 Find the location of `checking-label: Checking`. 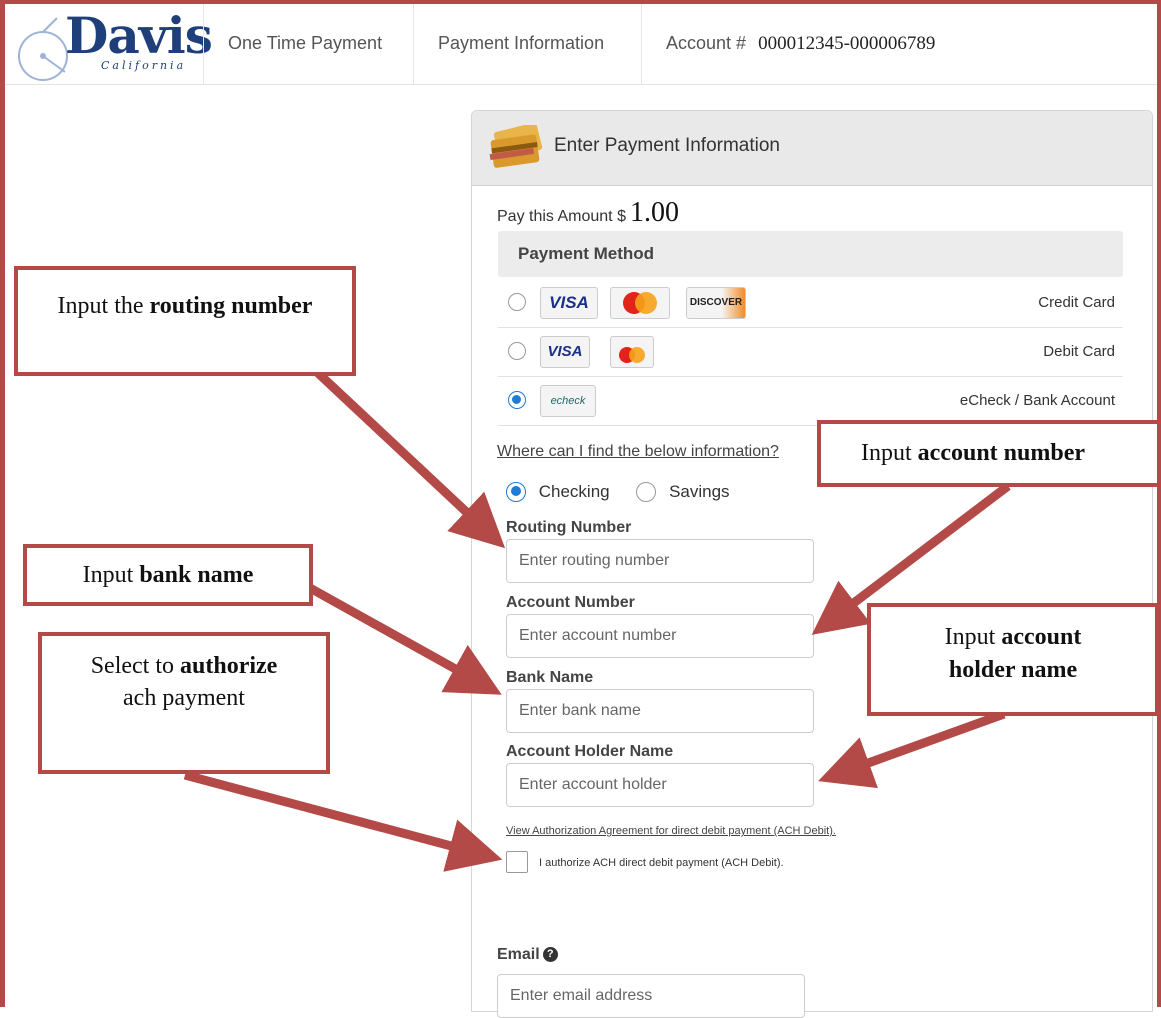

checking-label: Checking is located at coordinates (574, 491).